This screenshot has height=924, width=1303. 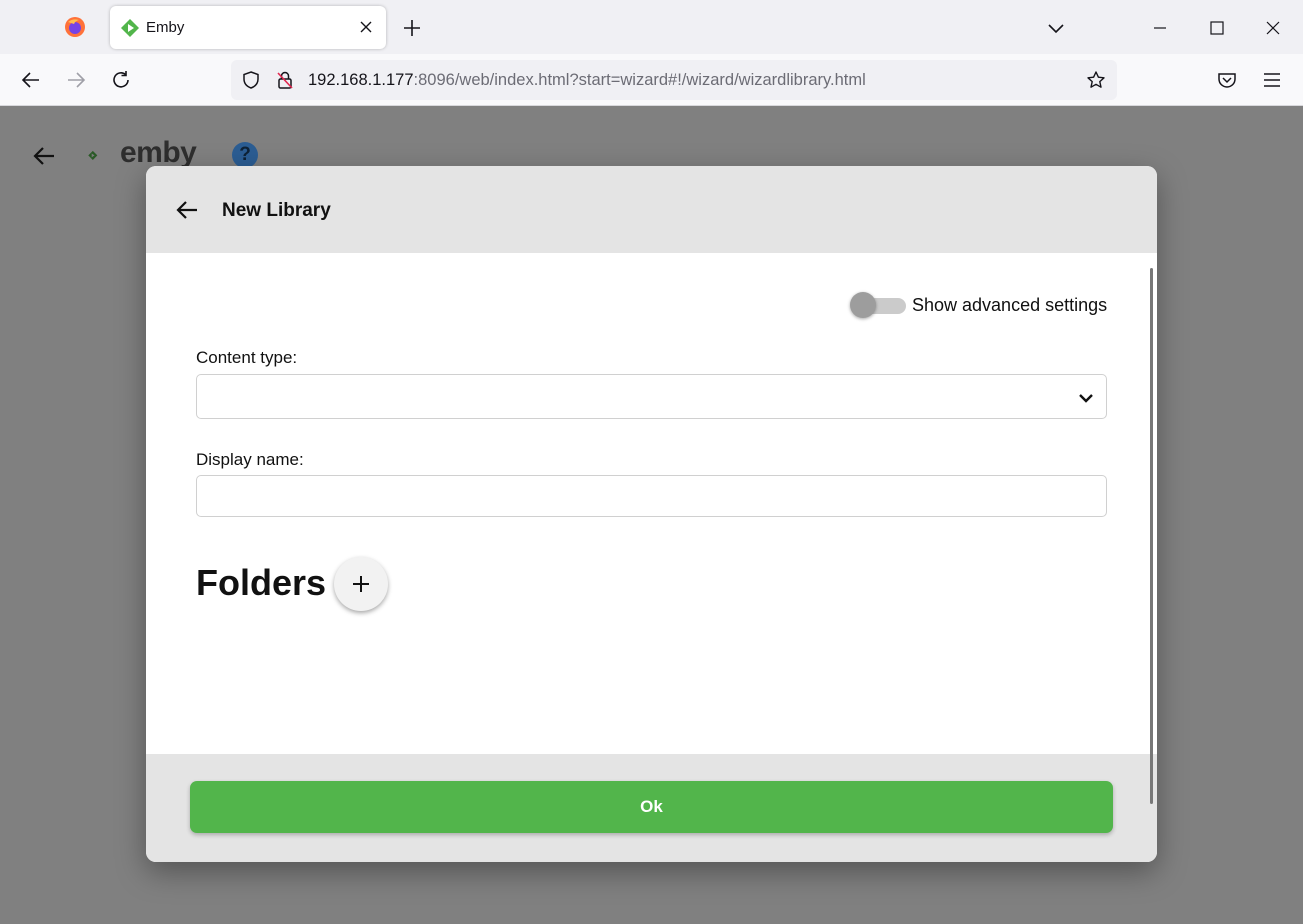 What do you see at coordinates (1160, 28) in the screenshot?
I see `minimize-icon` at bounding box center [1160, 28].